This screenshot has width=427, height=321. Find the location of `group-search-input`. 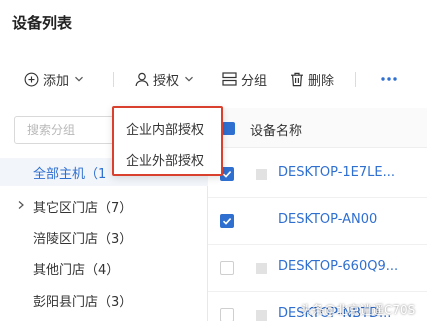

group-search-input is located at coordinates (69, 130).